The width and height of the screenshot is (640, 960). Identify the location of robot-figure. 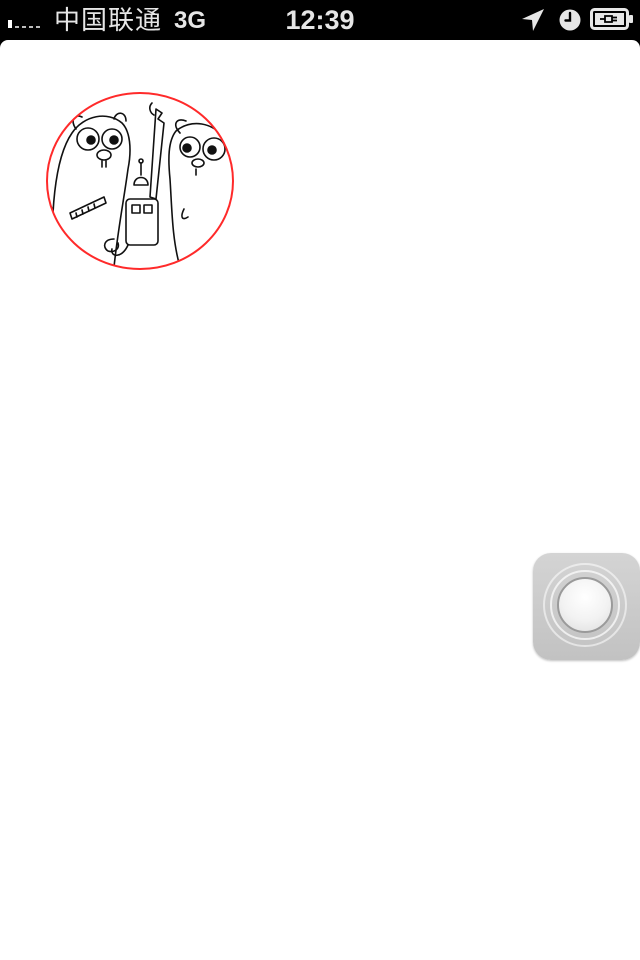
(141, 181).